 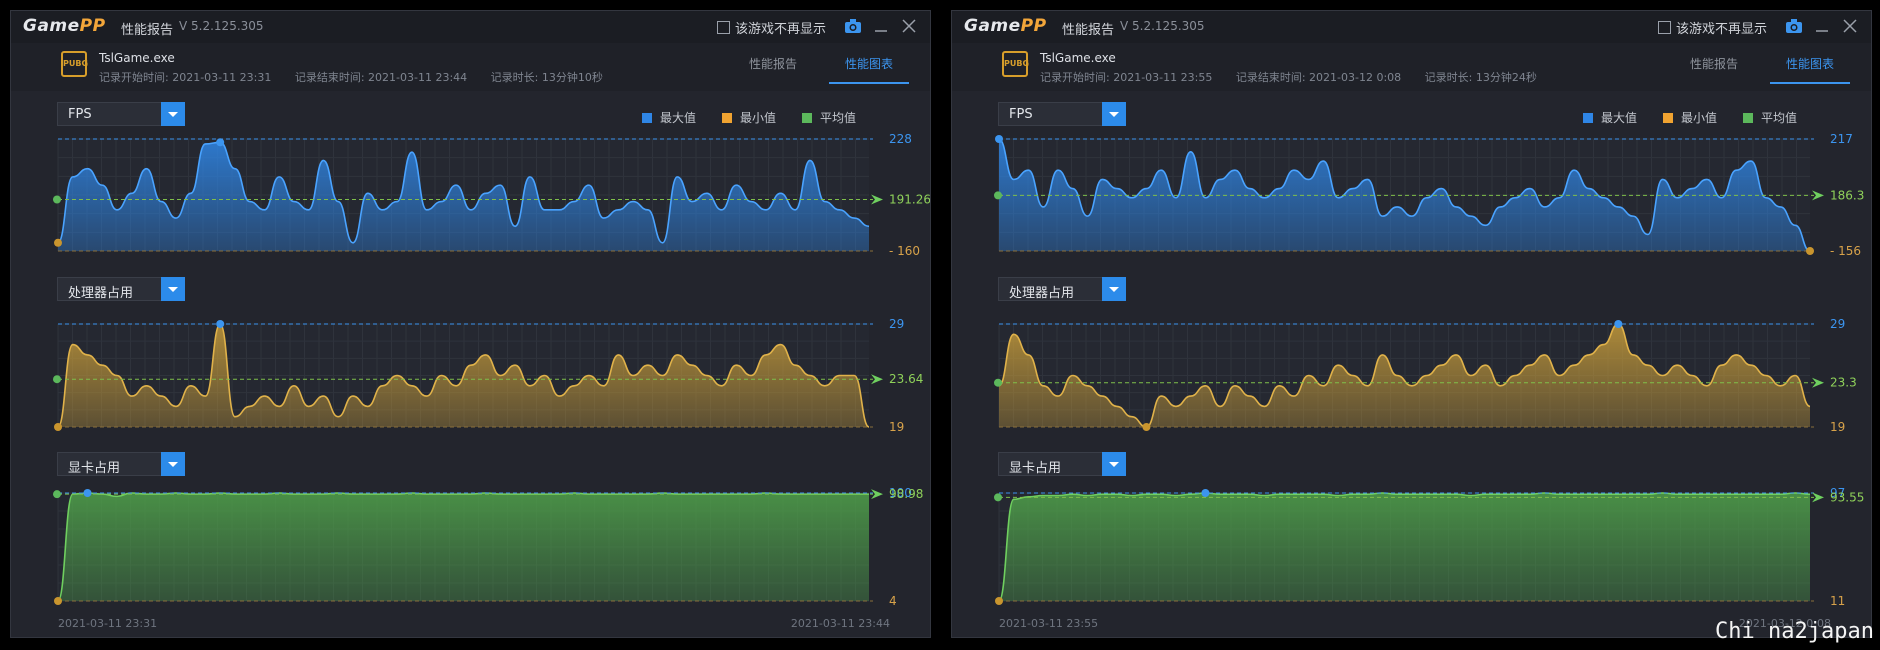 What do you see at coordinates (1841, 139) in the screenshot?
I see `max-value-label: 217` at bounding box center [1841, 139].